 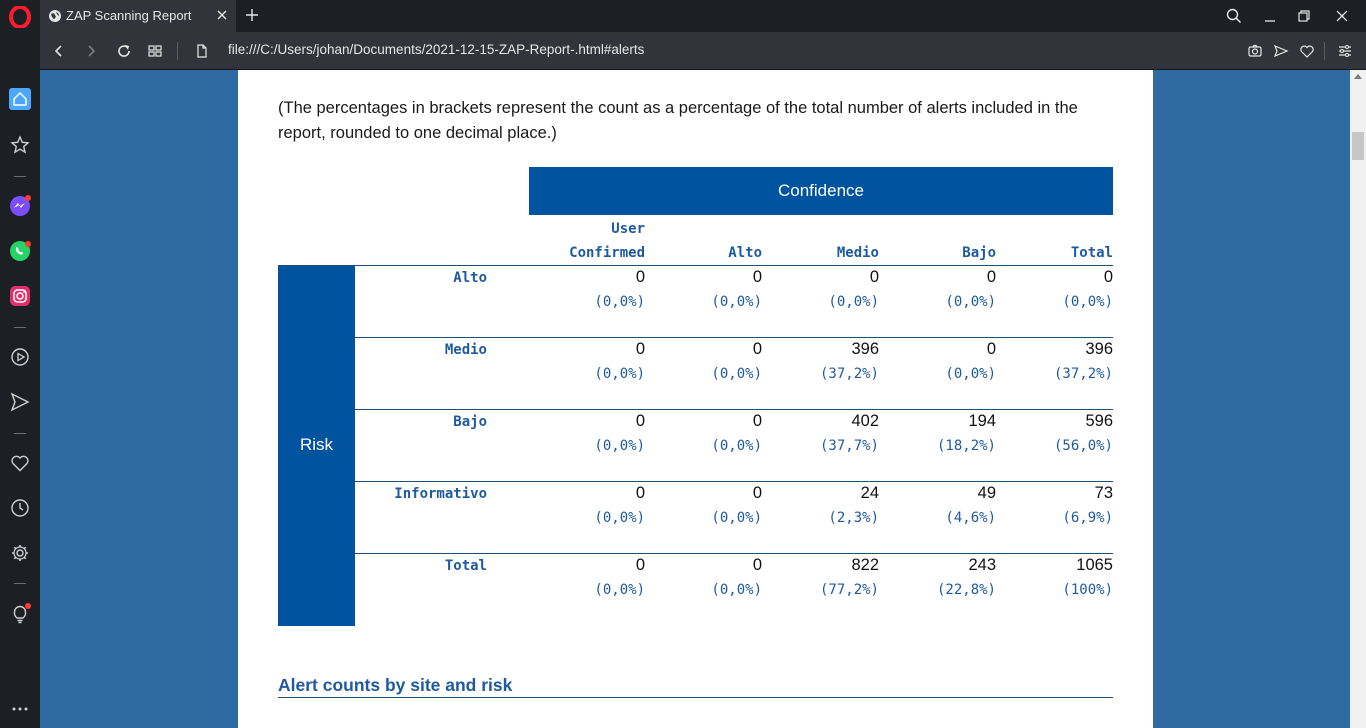 I want to click on count-cell: 73, so click(x=1103, y=493).